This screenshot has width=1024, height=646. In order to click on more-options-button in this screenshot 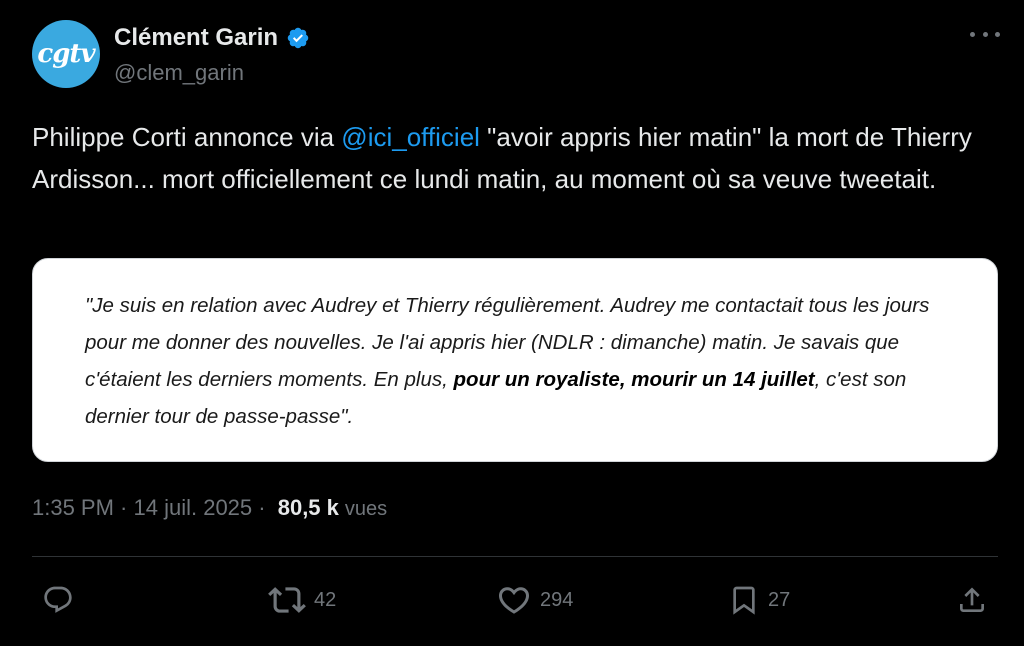, I will do `click(985, 34)`.